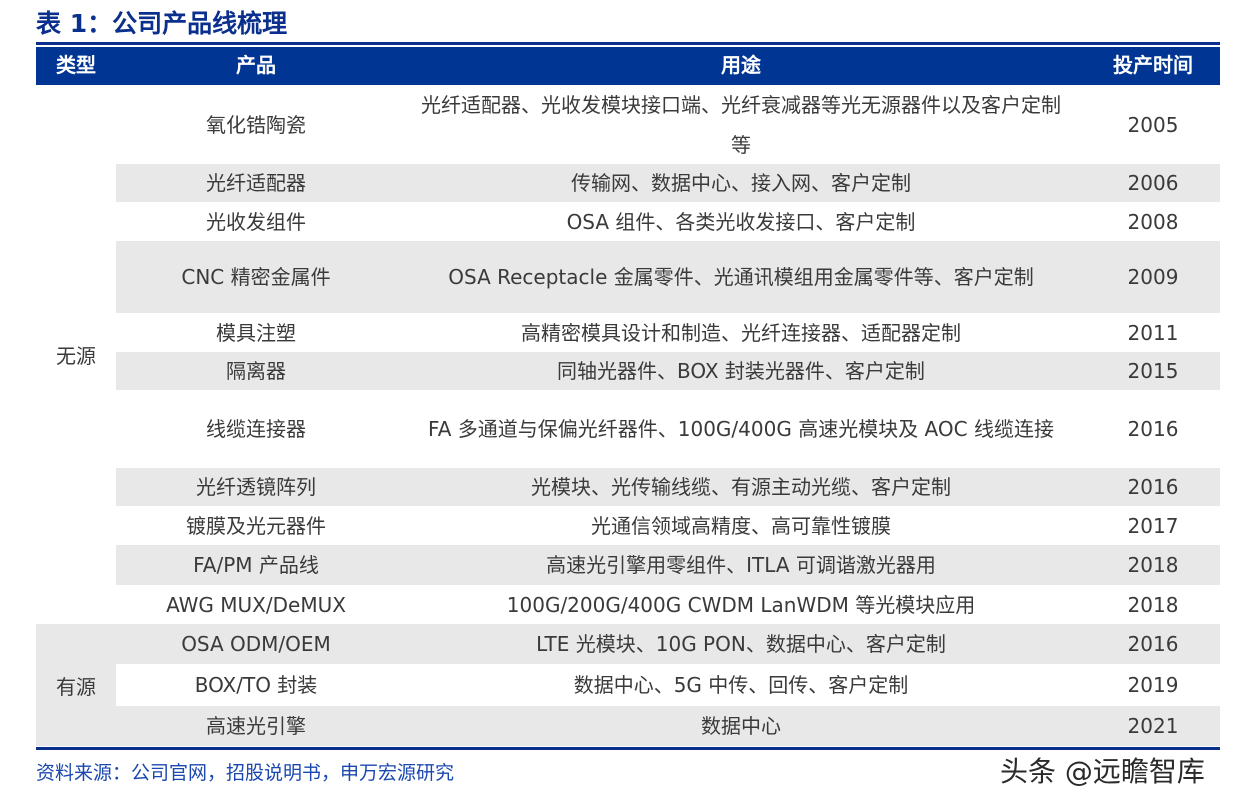 The height and width of the screenshot is (809, 1251). I want to click on year-cell: 2019, so click(1153, 685).